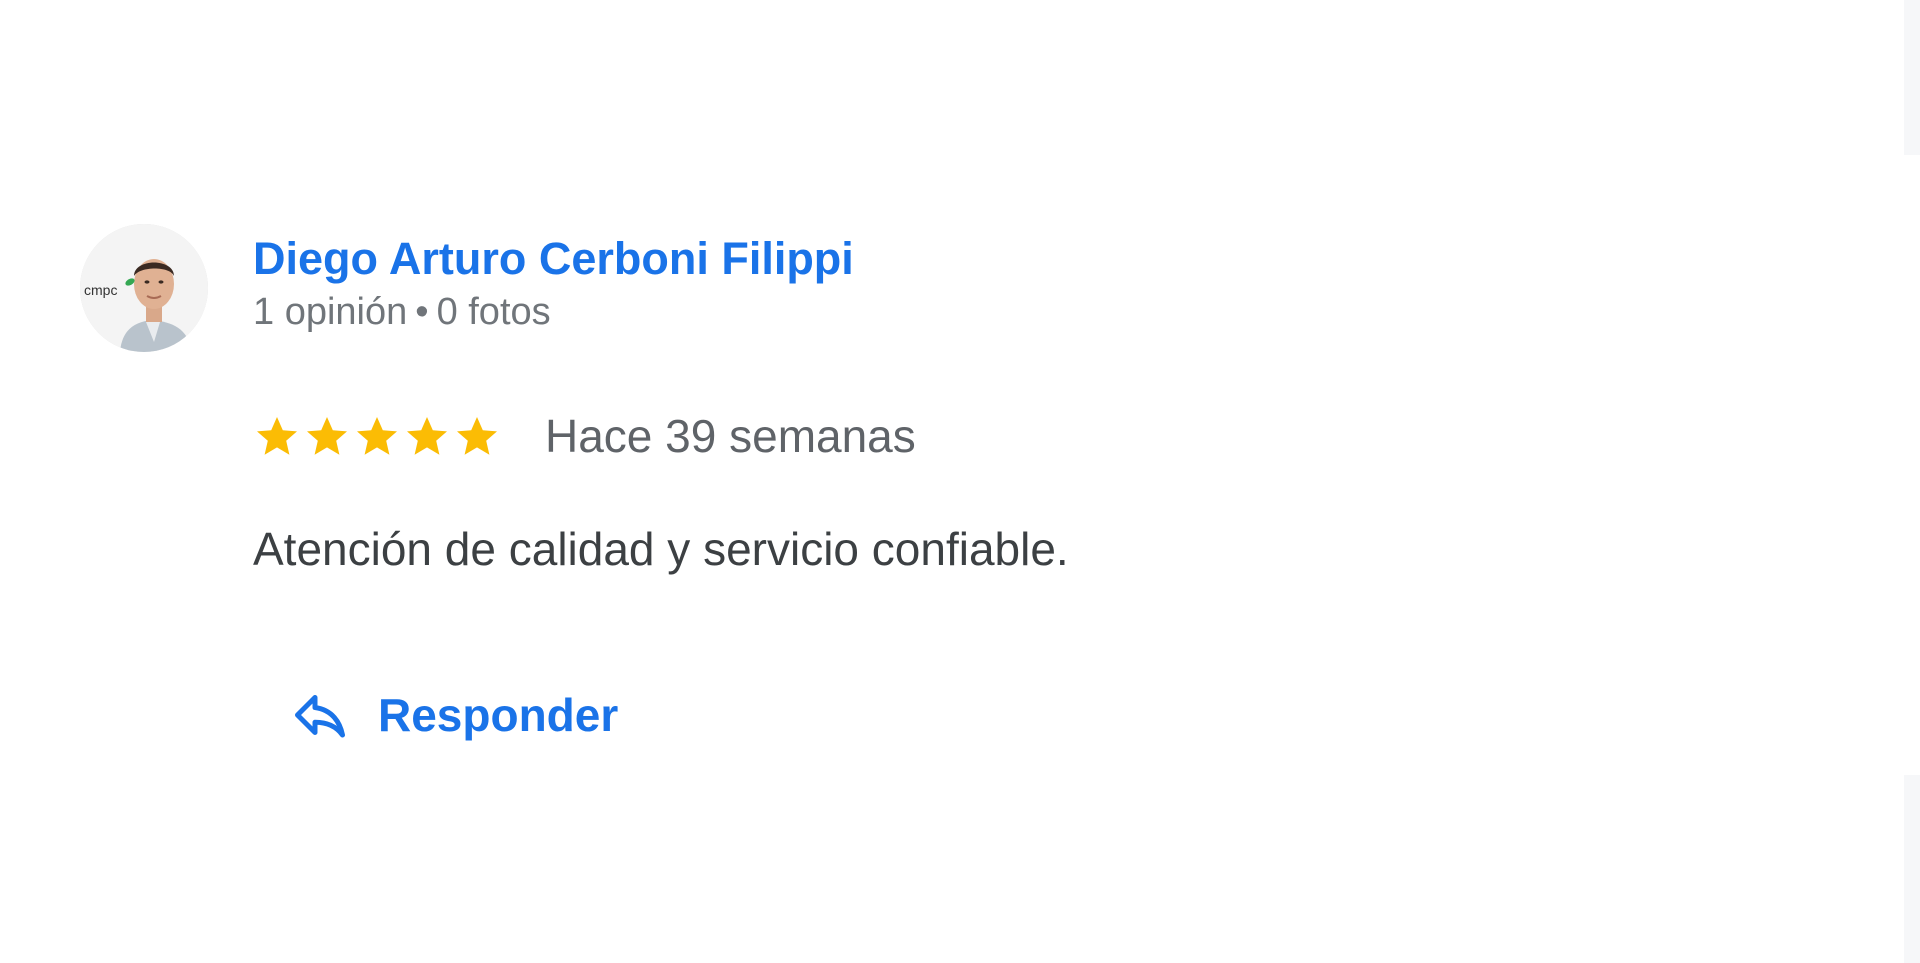 This screenshot has width=1920, height=963. I want to click on author-name-link: Diego Arturo Cerboni Filippi, so click(553, 259).